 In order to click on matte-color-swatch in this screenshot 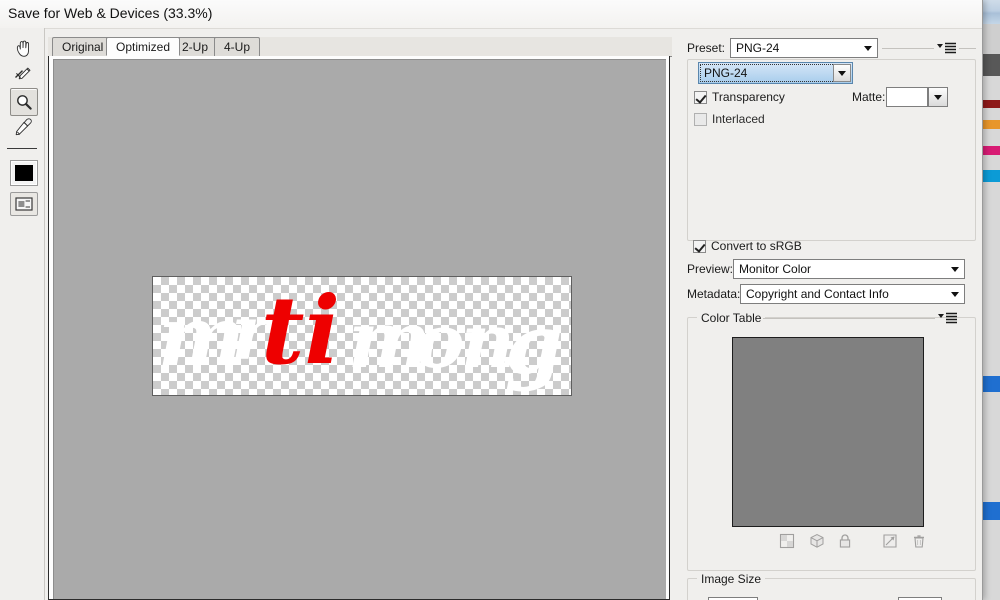, I will do `click(907, 97)`.